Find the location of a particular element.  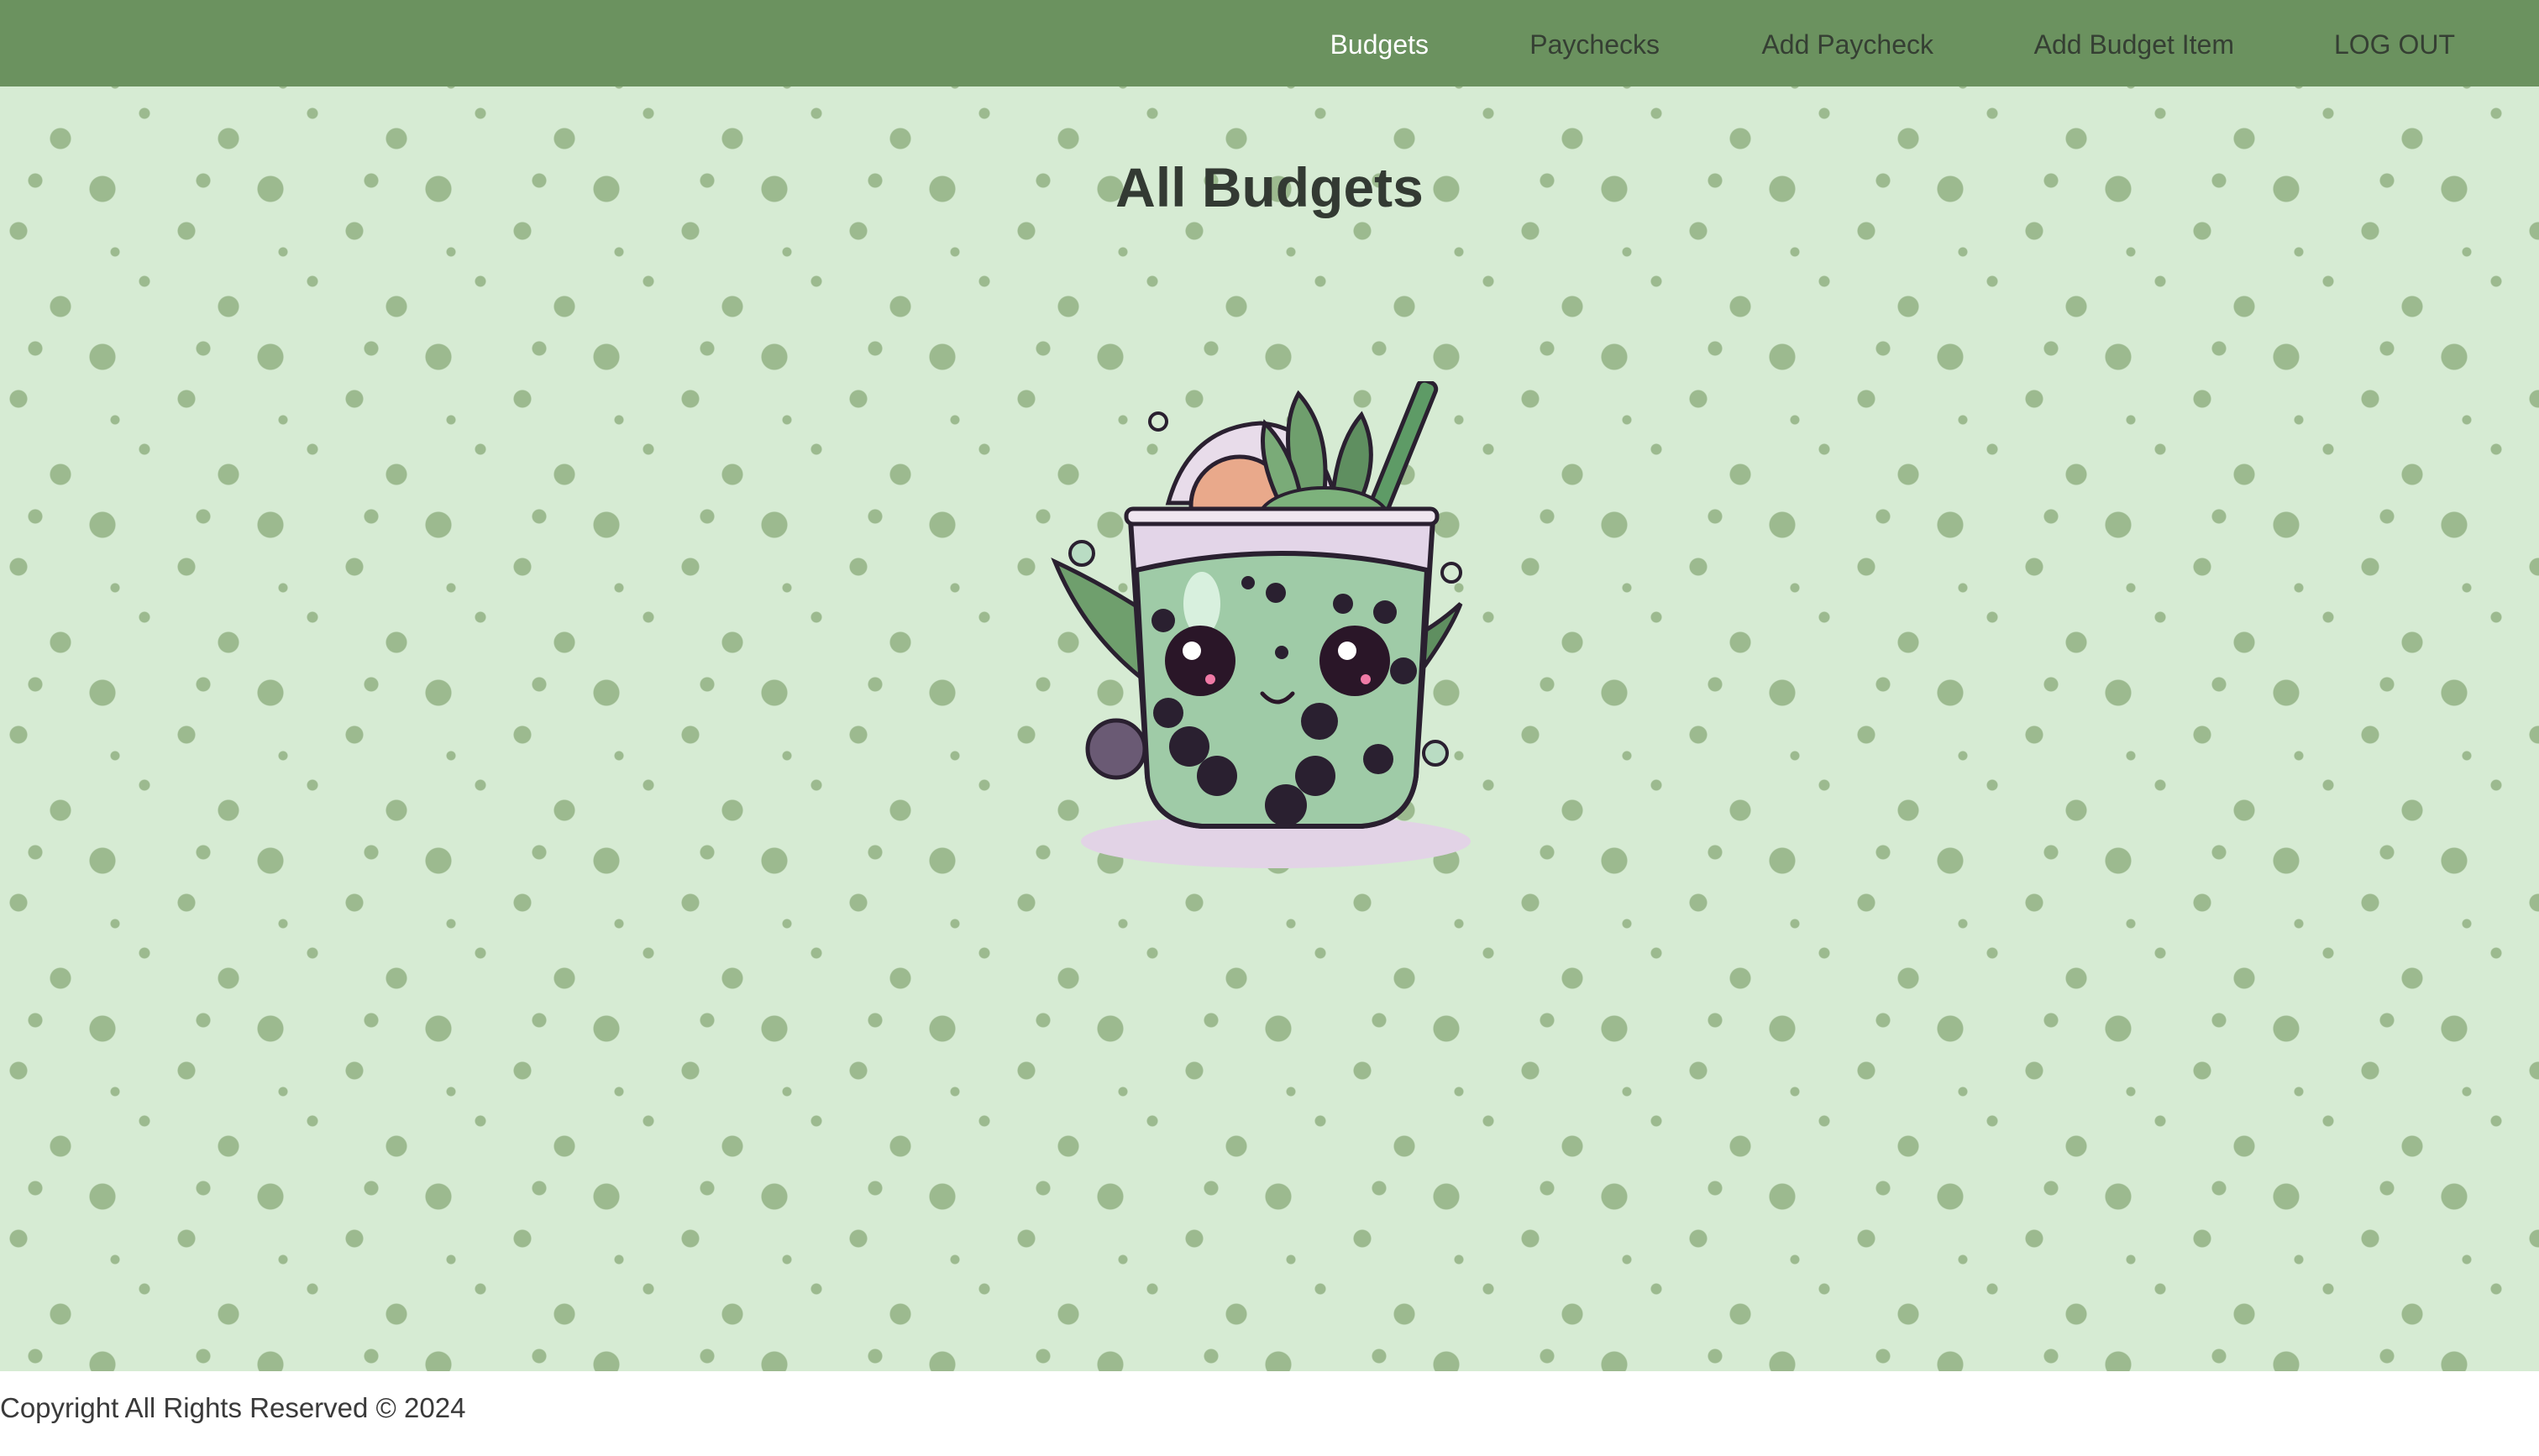

left-eye is located at coordinates (1200, 661).